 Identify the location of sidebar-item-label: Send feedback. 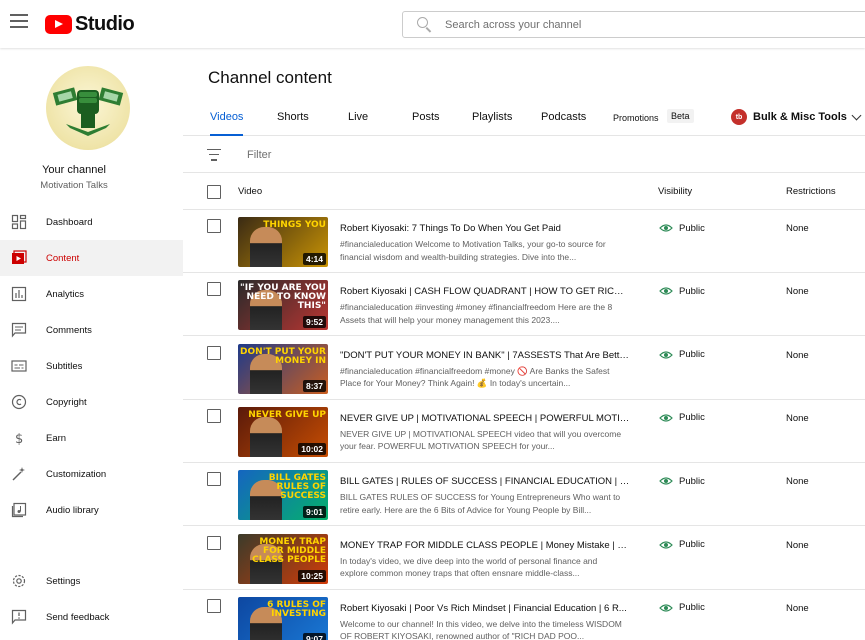
(78, 617).